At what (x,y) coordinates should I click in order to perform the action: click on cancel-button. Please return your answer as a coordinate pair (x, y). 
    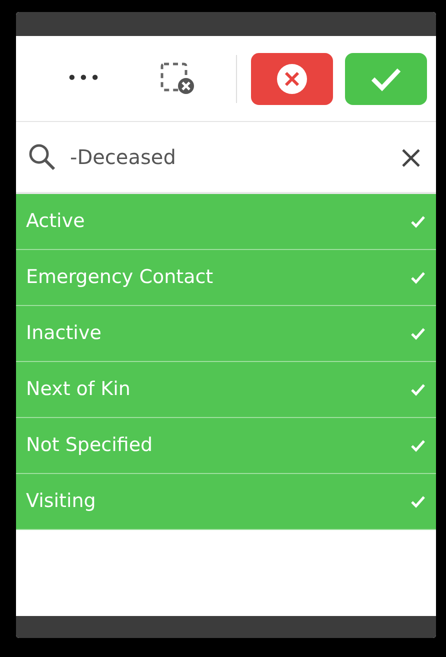
    Looking at the image, I should click on (292, 78).